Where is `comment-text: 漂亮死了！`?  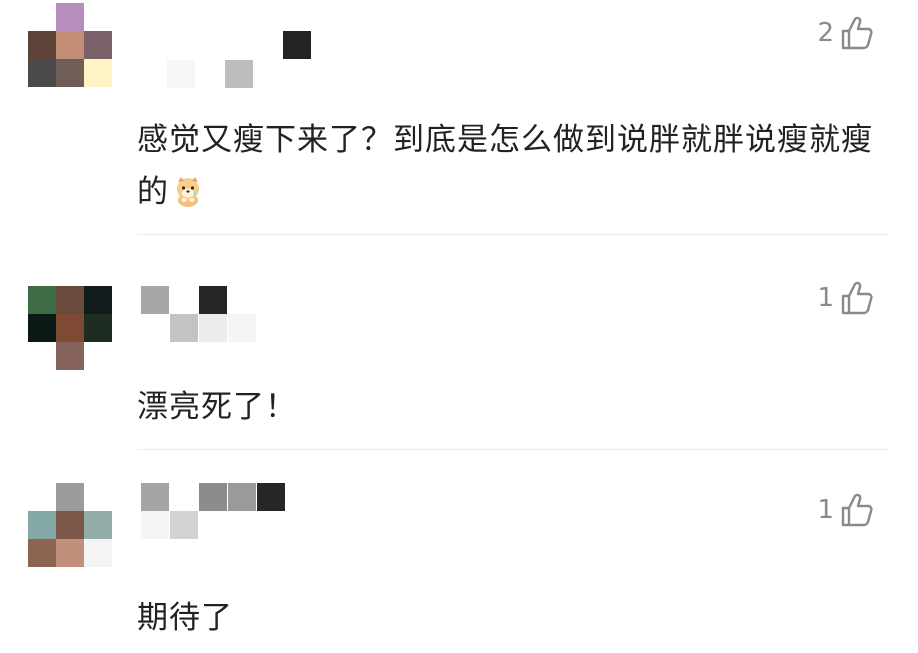
comment-text: 漂亮死了！ is located at coordinates (217, 407).